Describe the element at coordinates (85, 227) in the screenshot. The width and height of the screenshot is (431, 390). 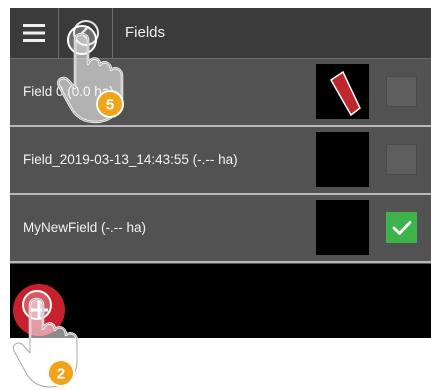
I see `field-name: MyNewField (-.-- ha)` at that location.